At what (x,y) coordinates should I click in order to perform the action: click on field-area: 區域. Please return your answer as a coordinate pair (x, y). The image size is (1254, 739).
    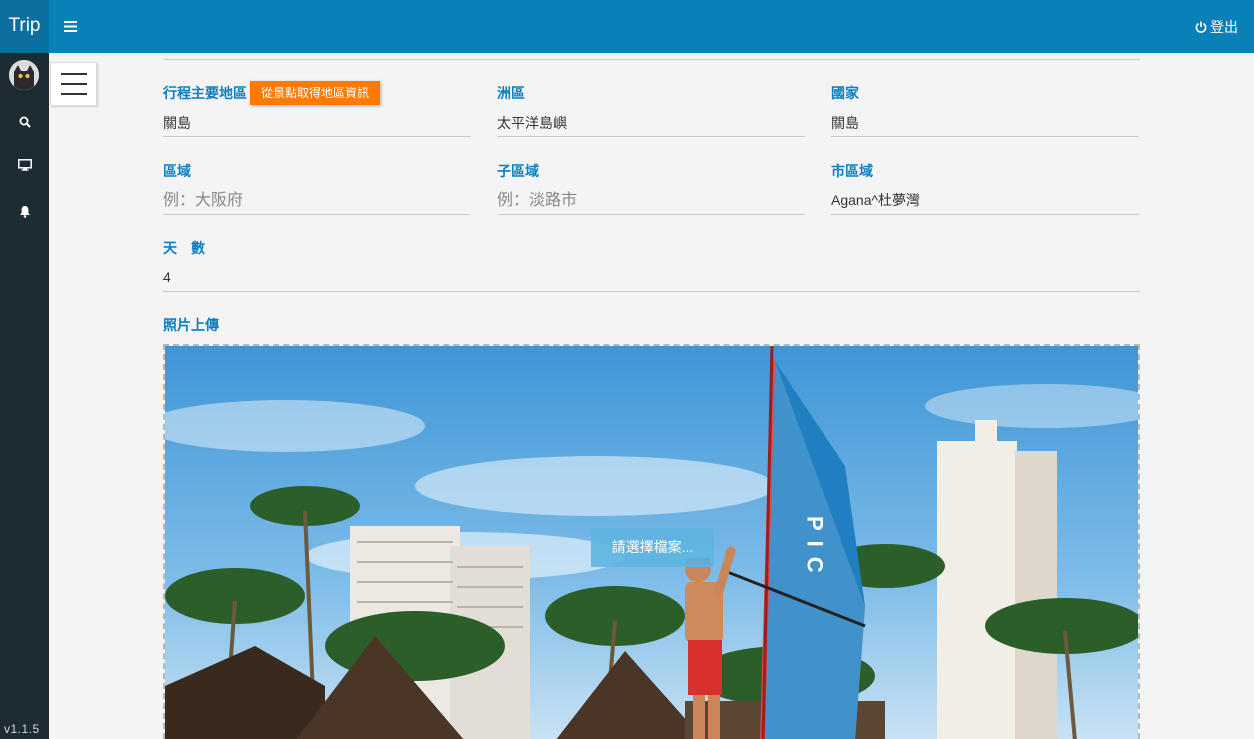
    Looking at the image, I should click on (317, 191).